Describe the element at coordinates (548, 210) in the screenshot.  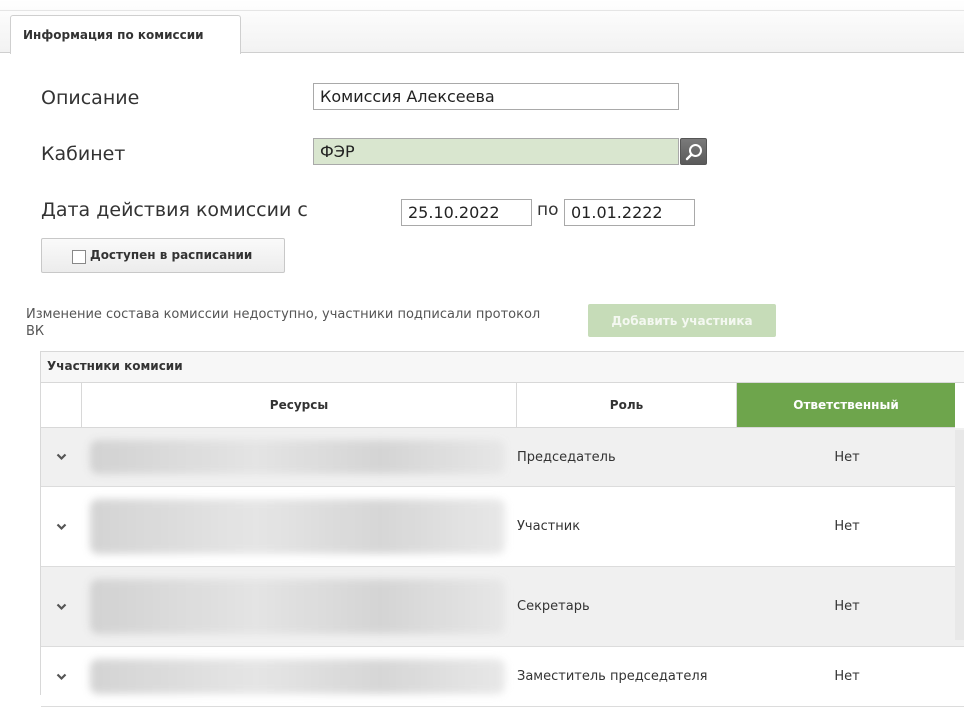
I see `date-to-label: по` at that location.